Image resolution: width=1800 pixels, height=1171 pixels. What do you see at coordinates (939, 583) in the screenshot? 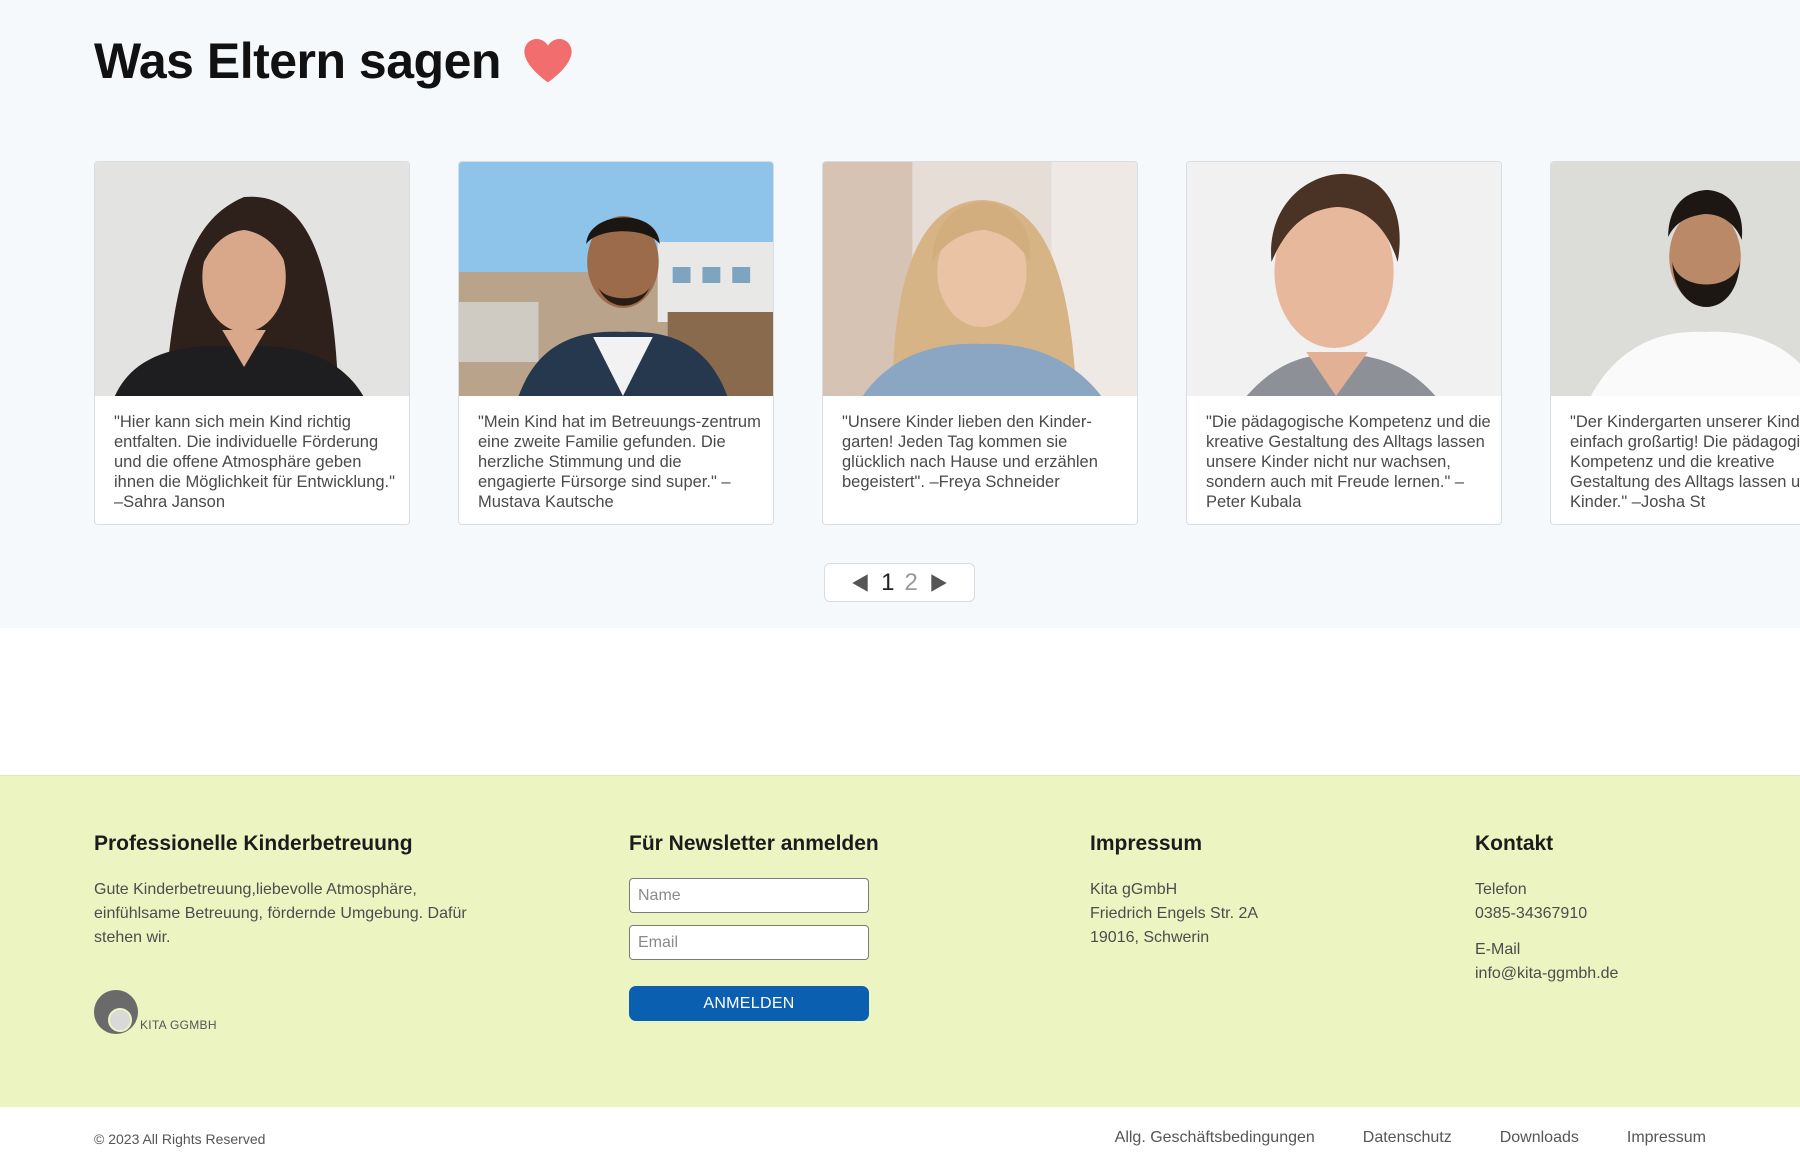
I see `triangle-right-icon` at bounding box center [939, 583].